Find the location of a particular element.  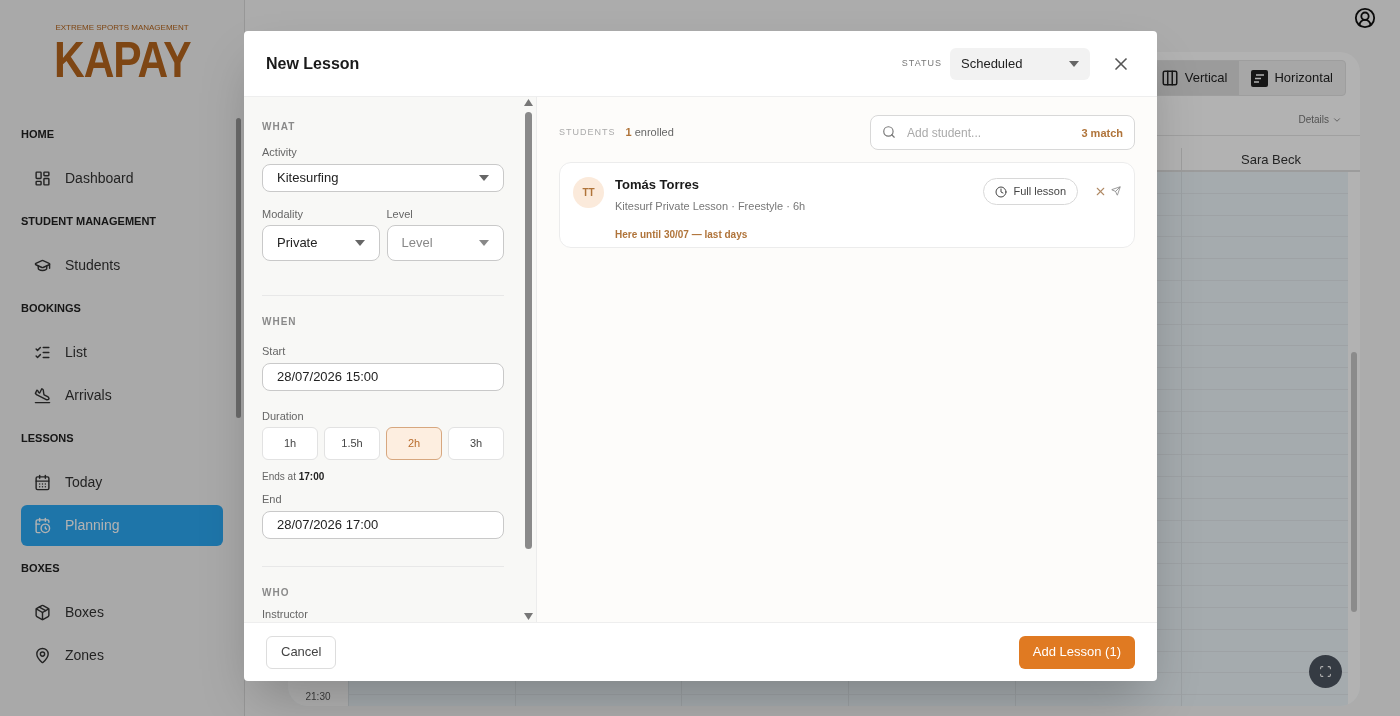

graduation-cap-icon is located at coordinates (42, 265).